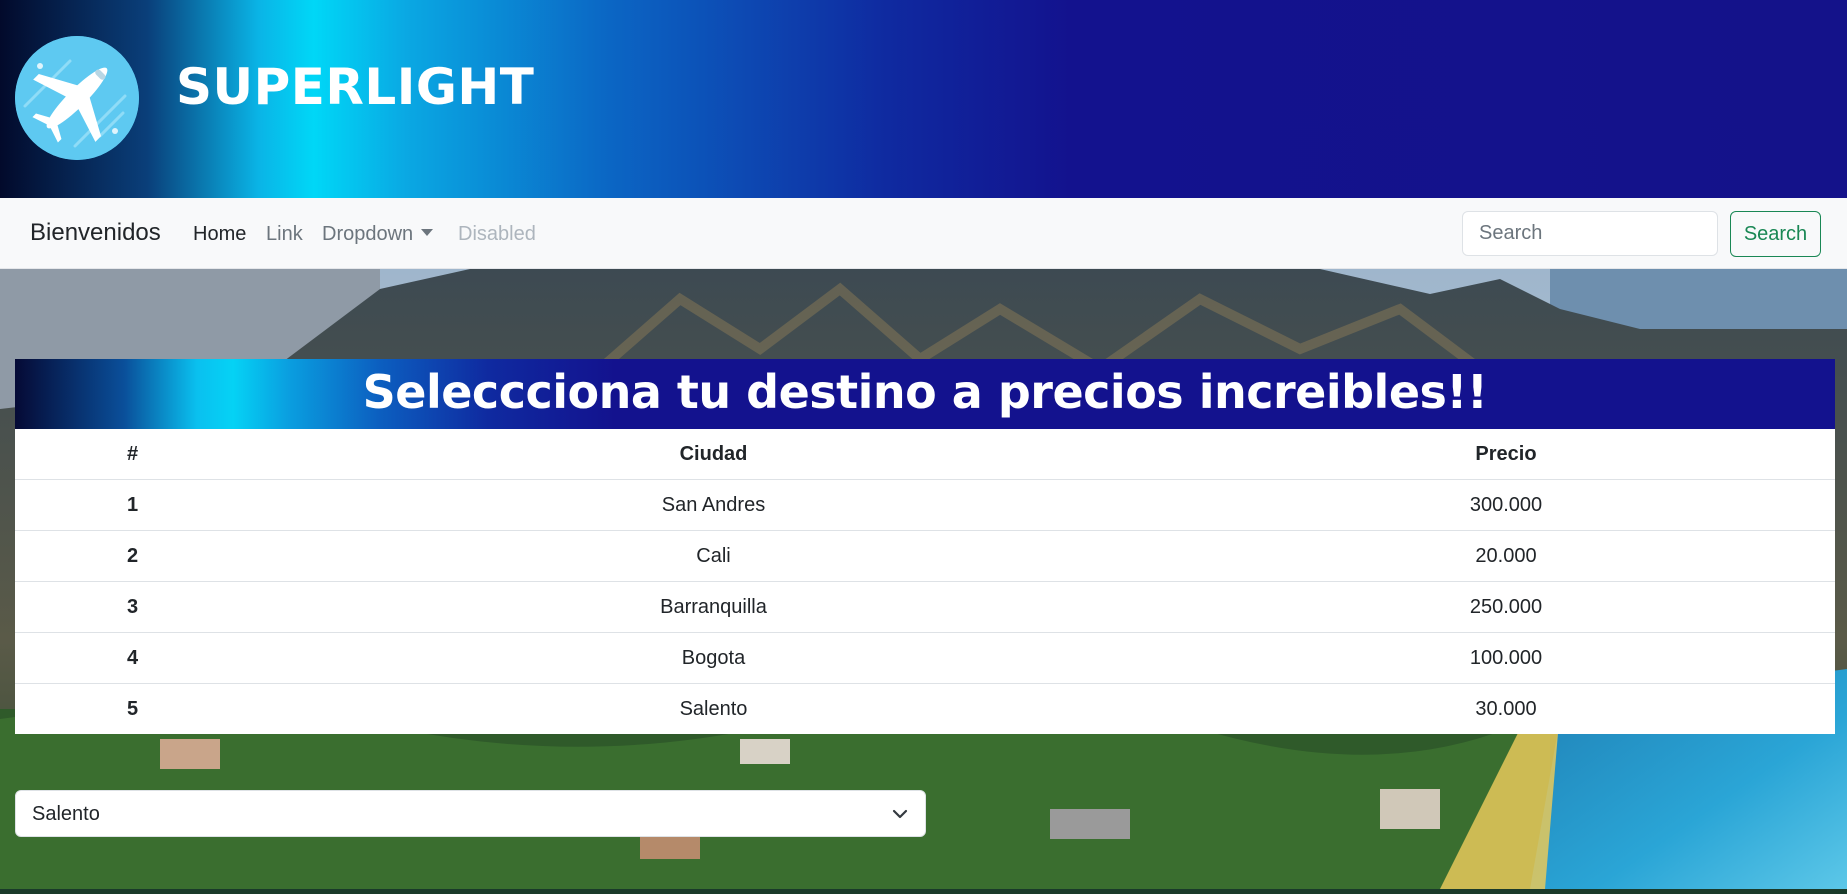 The height and width of the screenshot is (894, 1847). What do you see at coordinates (66, 814) in the screenshot?
I see `city-select-value: Salento` at bounding box center [66, 814].